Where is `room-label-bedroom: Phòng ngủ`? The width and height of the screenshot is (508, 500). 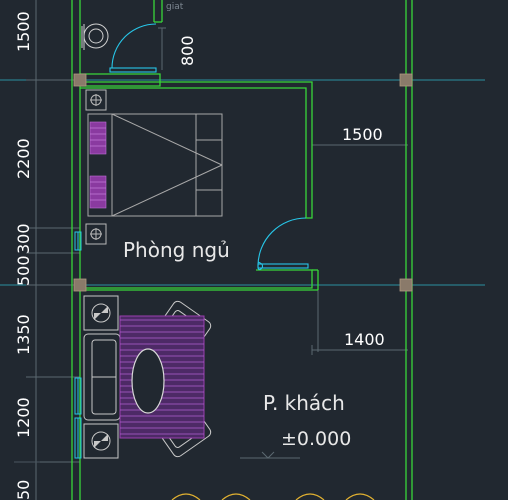
room-label-bedroom: Phòng ngủ is located at coordinates (176, 250).